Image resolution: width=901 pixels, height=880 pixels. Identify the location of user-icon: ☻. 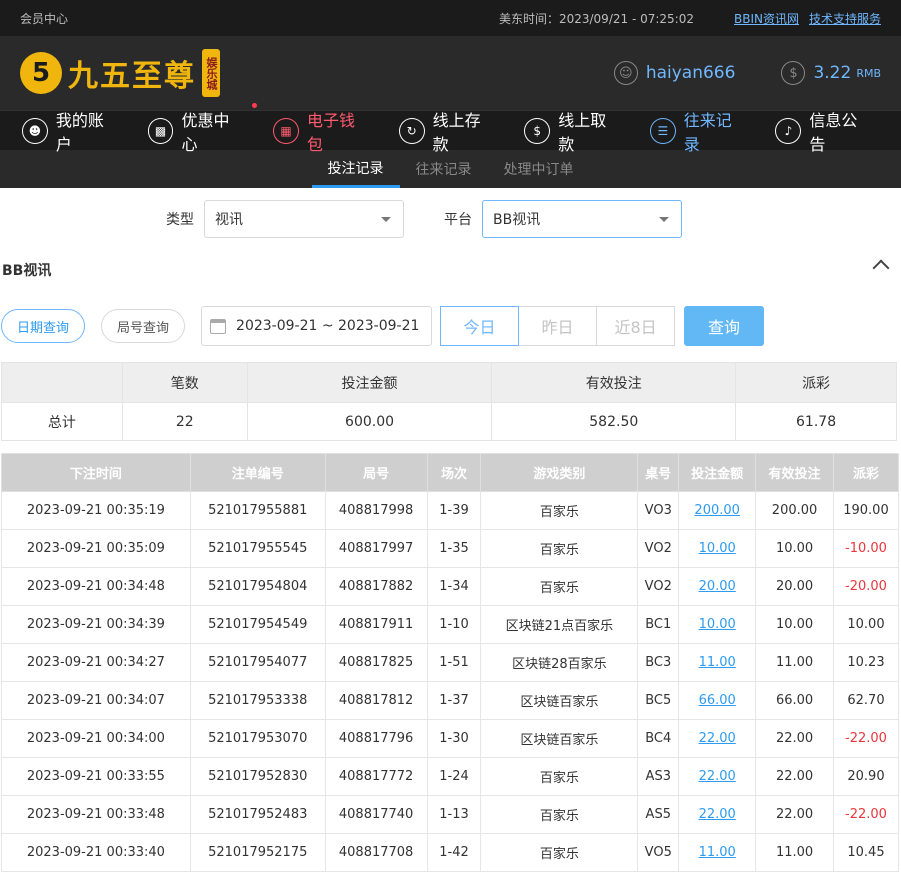
(35, 130).